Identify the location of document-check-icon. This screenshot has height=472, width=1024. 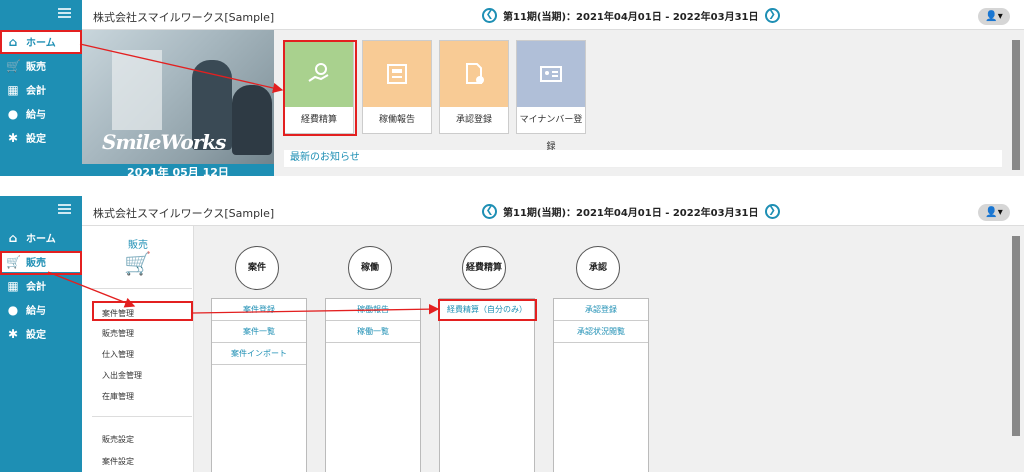
(474, 74).